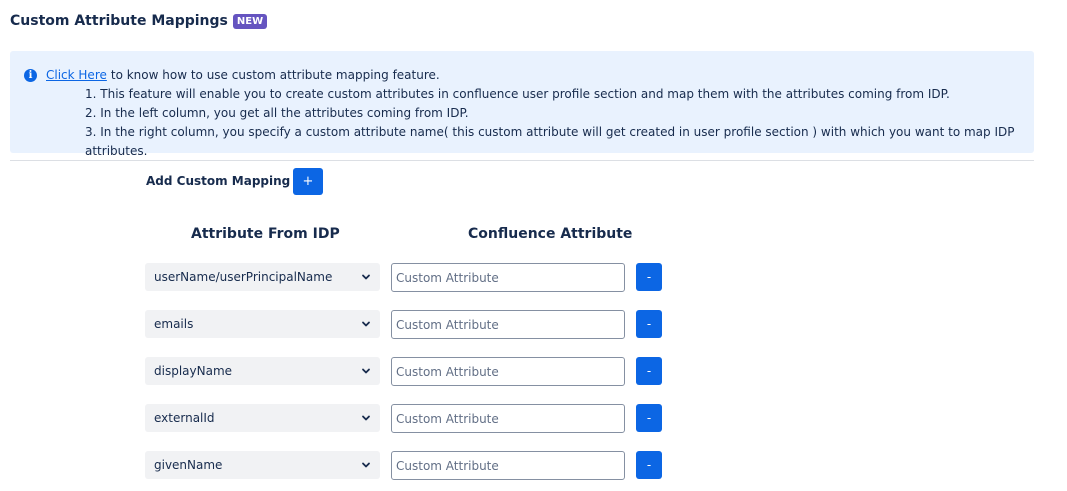 Image resolution: width=1067 pixels, height=491 pixels. What do you see at coordinates (174, 324) in the screenshot?
I see `idp-attribute-value: emails` at bounding box center [174, 324].